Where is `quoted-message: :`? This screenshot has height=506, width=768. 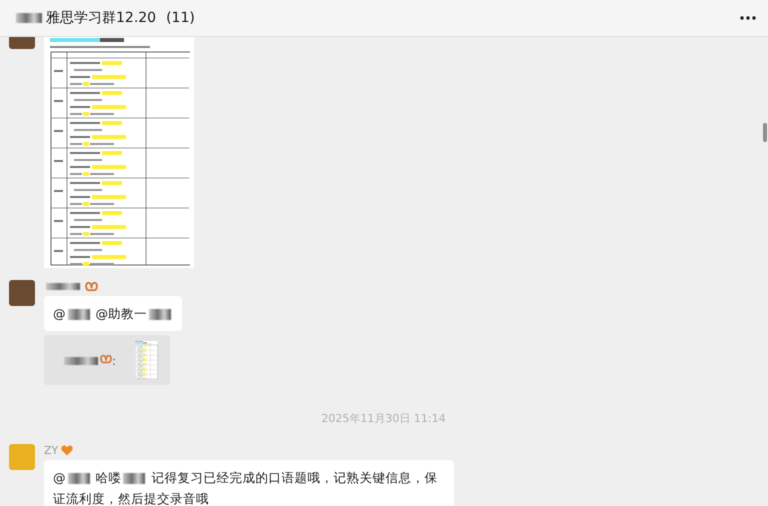 quoted-message: : is located at coordinates (107, 360).